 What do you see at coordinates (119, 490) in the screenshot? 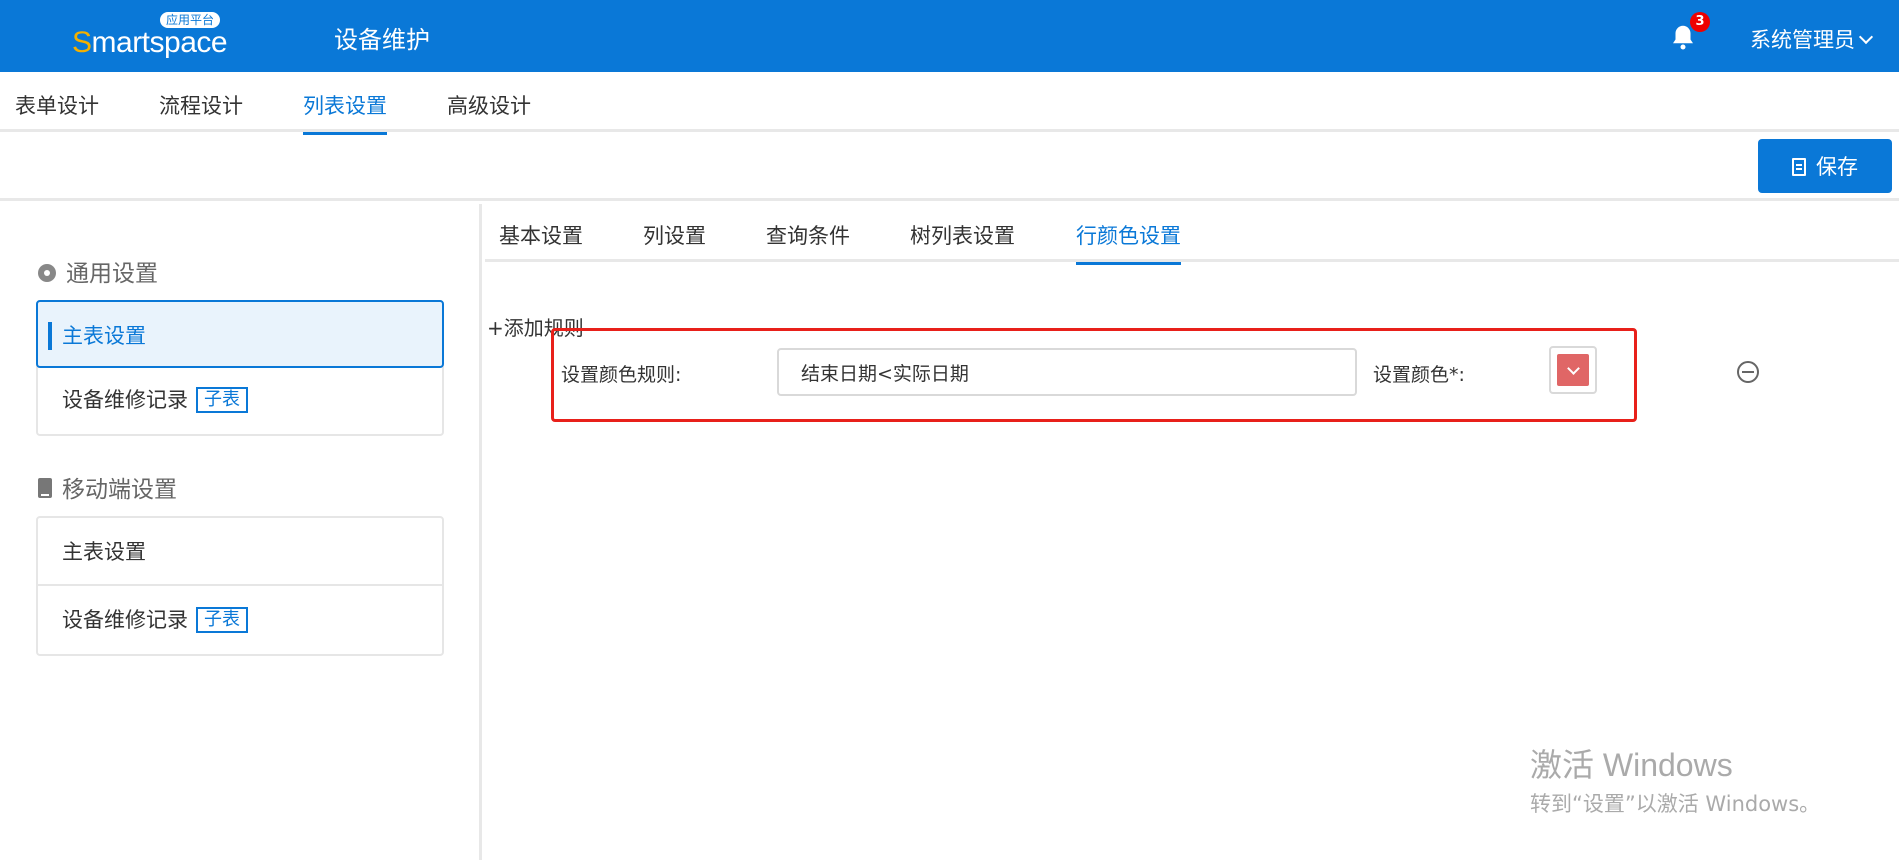
I see `mobile-settings-label: 移动端设置` at bounding box center [119, 490].